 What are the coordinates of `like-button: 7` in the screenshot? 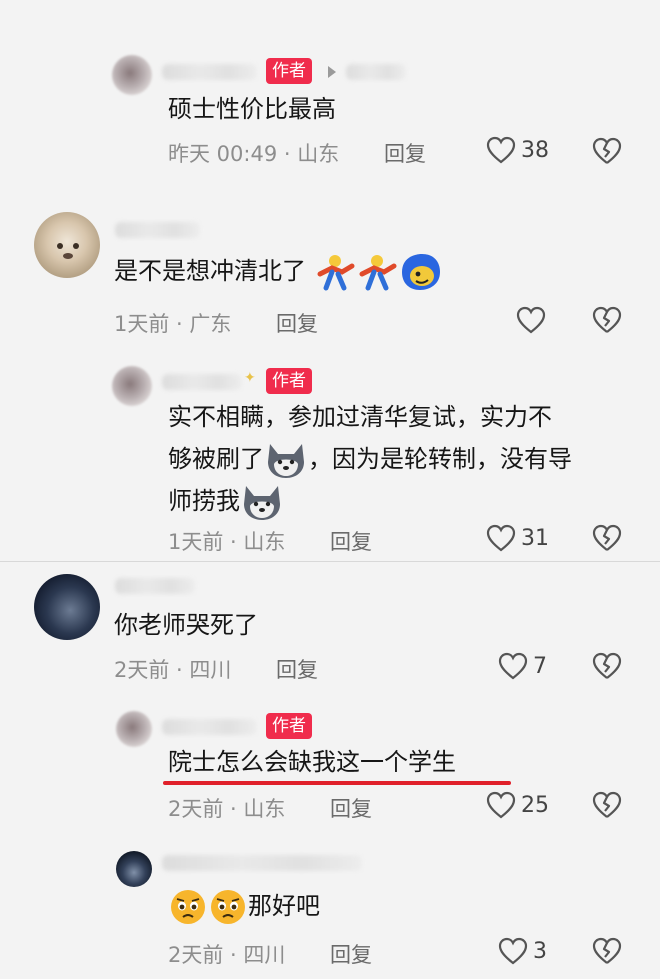 It's located at (522, 666).